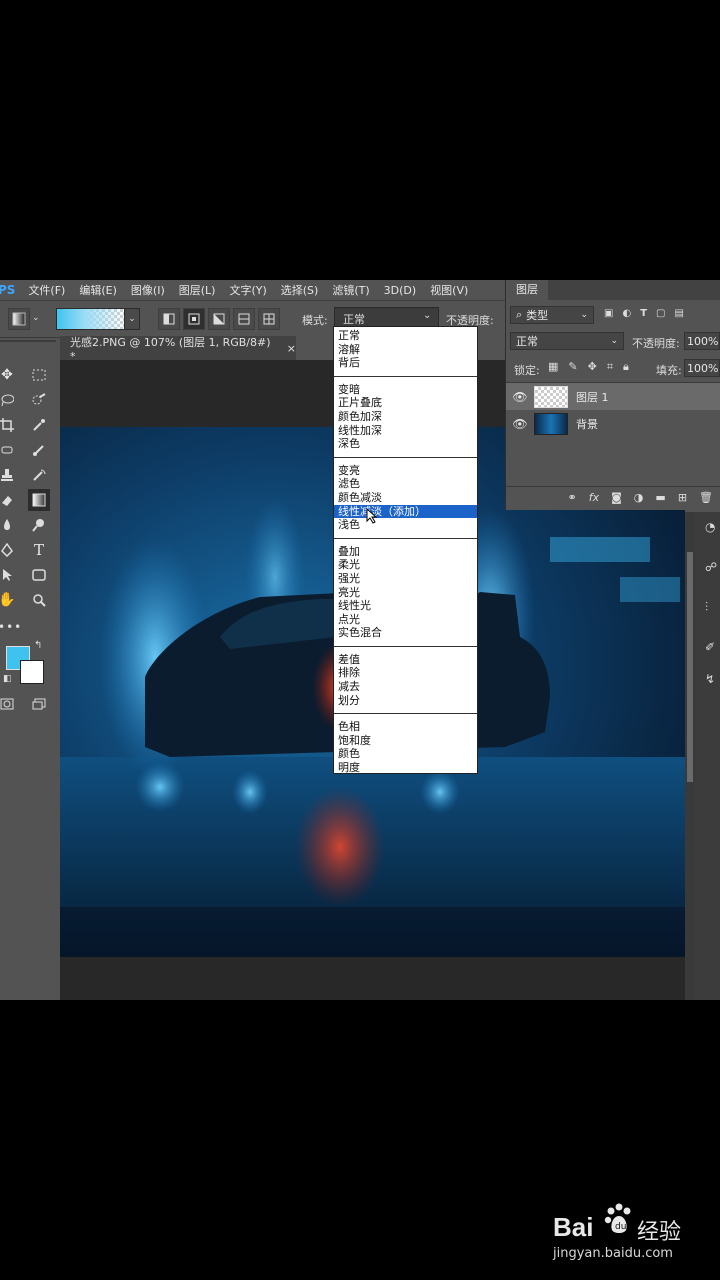  Describe the element at coordinates (39, 375) in the screenshot. I see `marquee-tool-icon` at that location.